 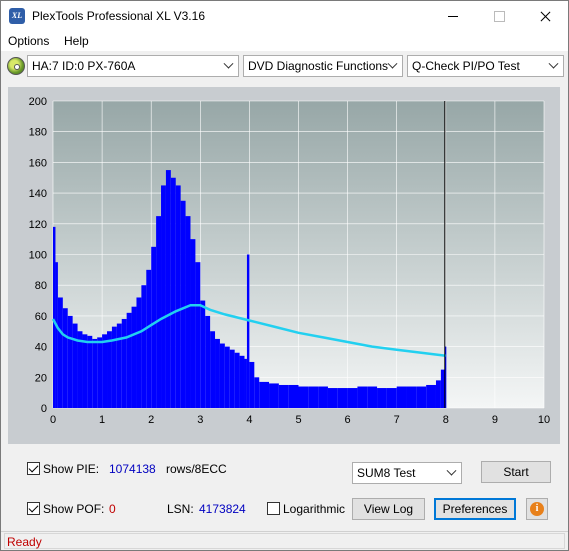 I want to click on view-log-button: View Log, so click(x=388, y=509).